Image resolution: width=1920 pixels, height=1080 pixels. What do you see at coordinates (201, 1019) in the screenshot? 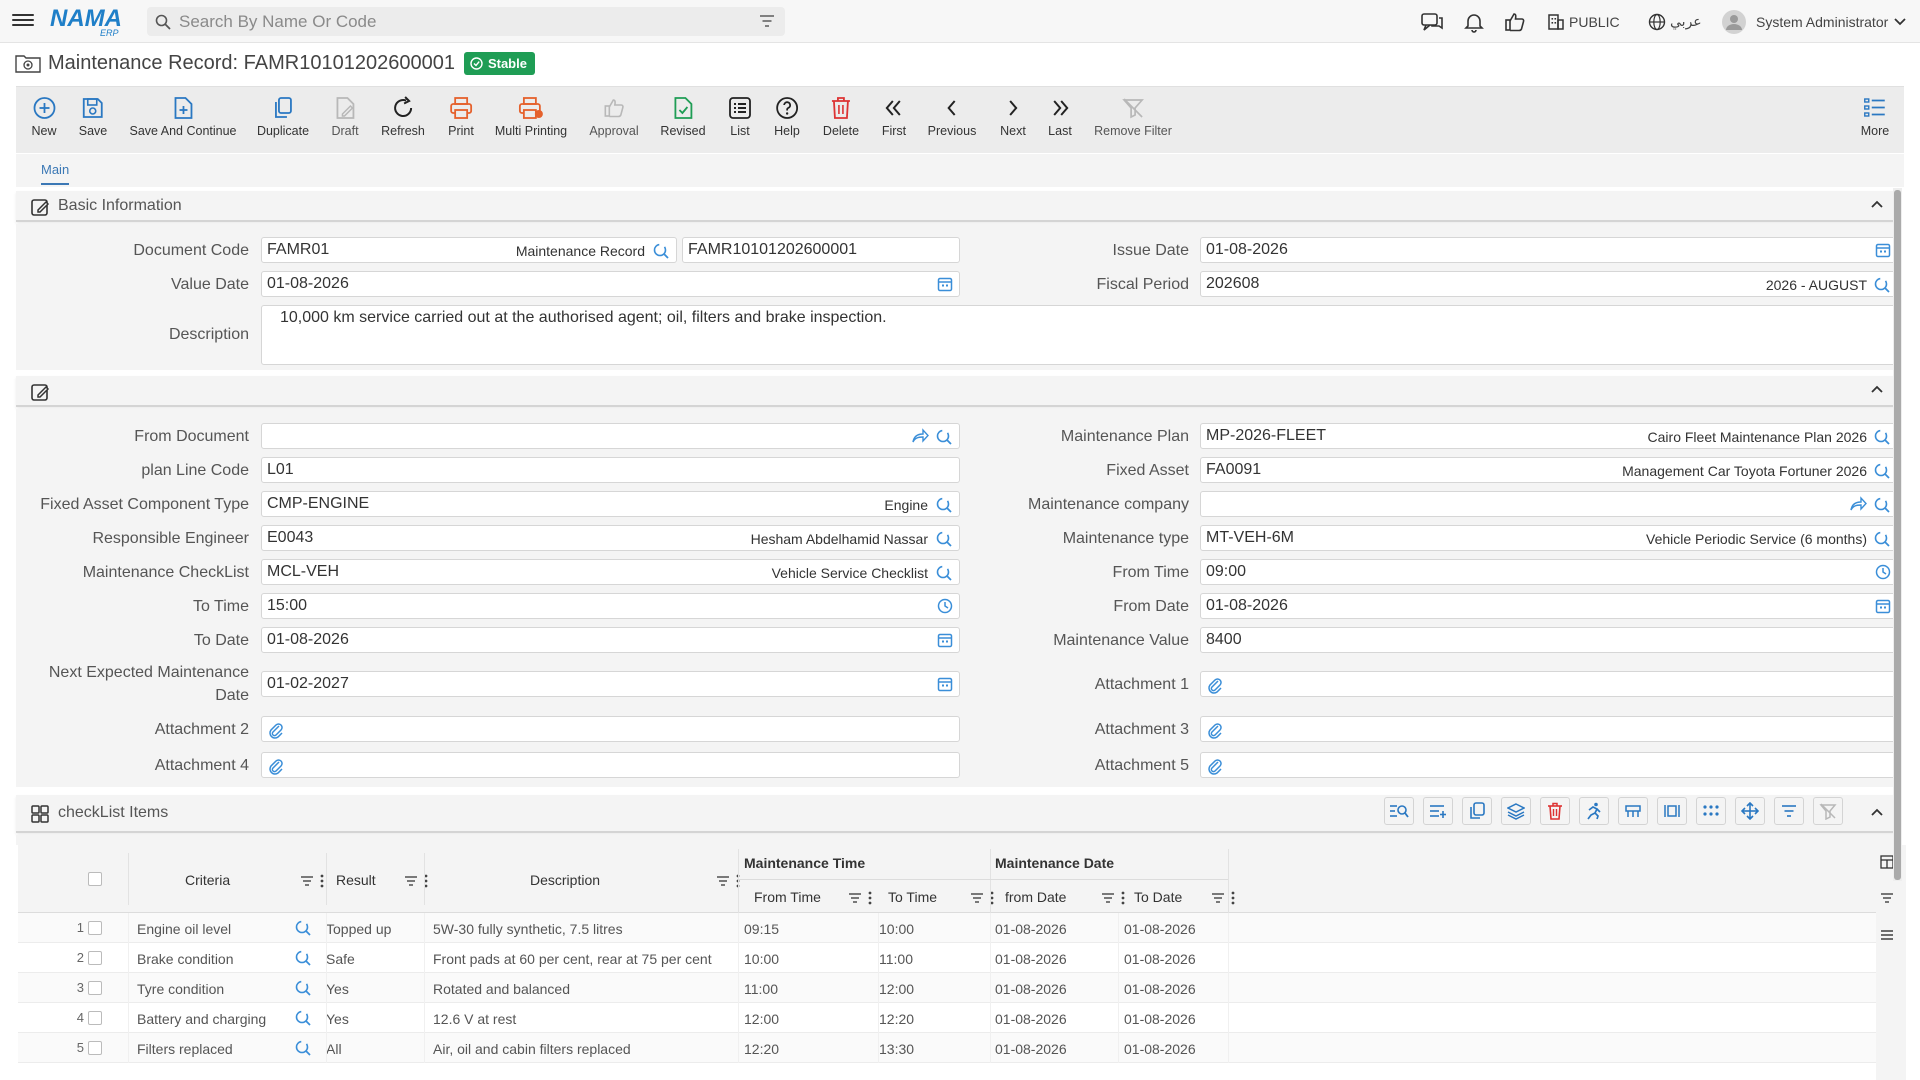
I see `cell-criteria: Battery and charging` at bounding box center [201, 1019].